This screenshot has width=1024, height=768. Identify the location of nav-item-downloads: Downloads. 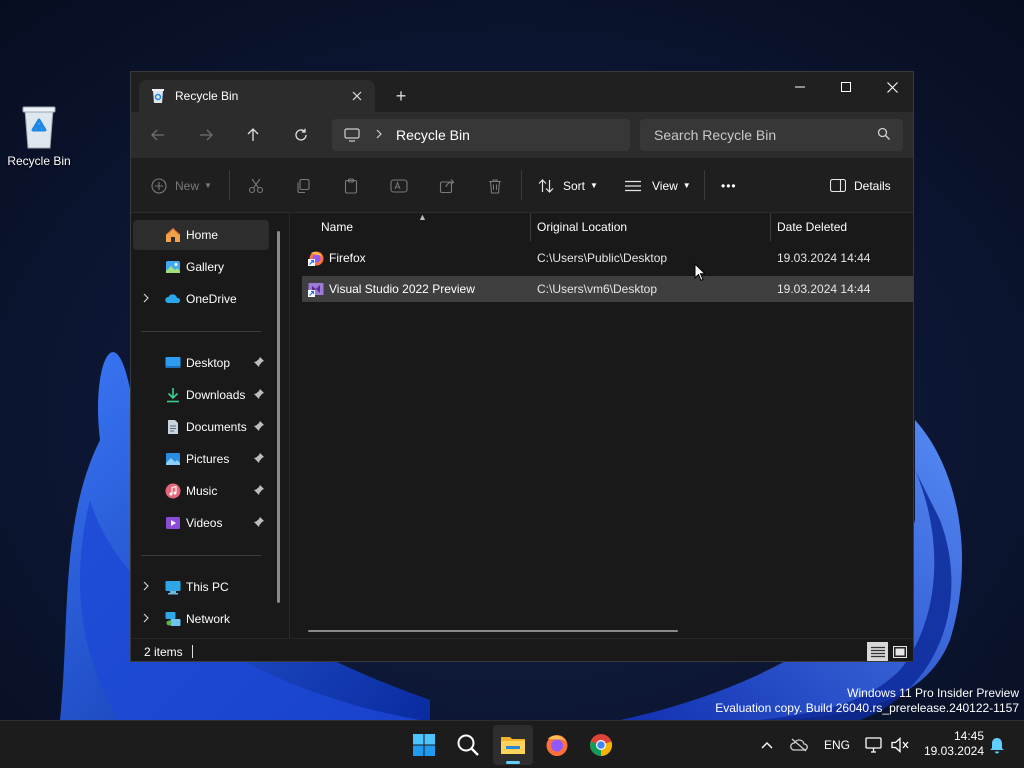
(201, 395).